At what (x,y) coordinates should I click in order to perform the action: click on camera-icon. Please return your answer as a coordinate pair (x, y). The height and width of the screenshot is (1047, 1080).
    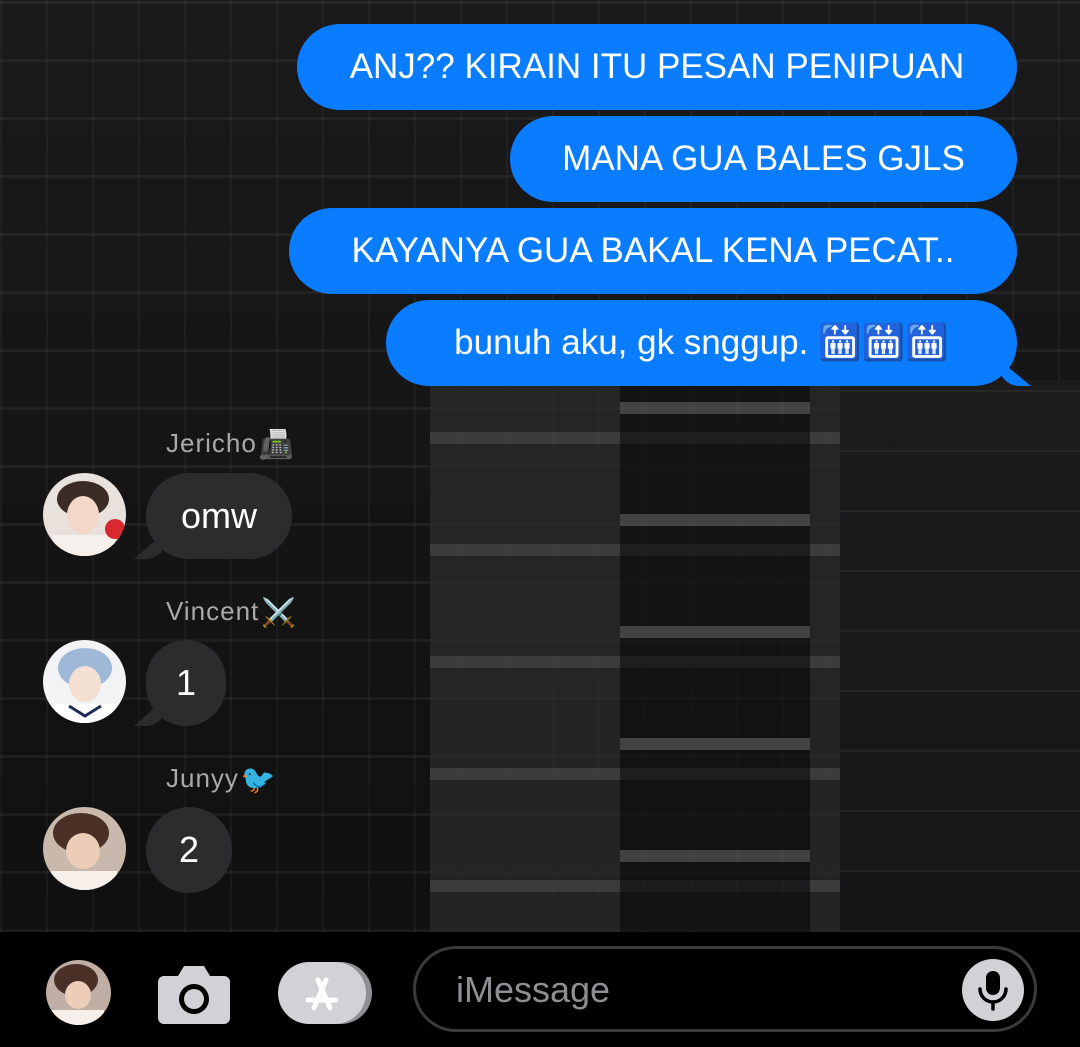
    Looking at the image, I should click on (194, 995).